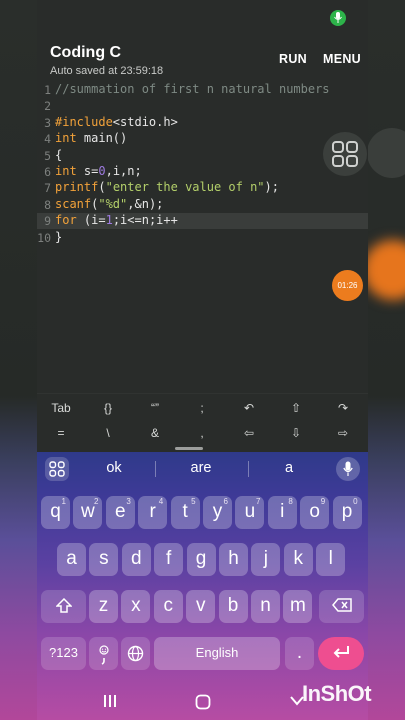  What do you see at coordinates (104, 559) in the screenshot?
I see `key-s: s` at bounding box center [104, 559].